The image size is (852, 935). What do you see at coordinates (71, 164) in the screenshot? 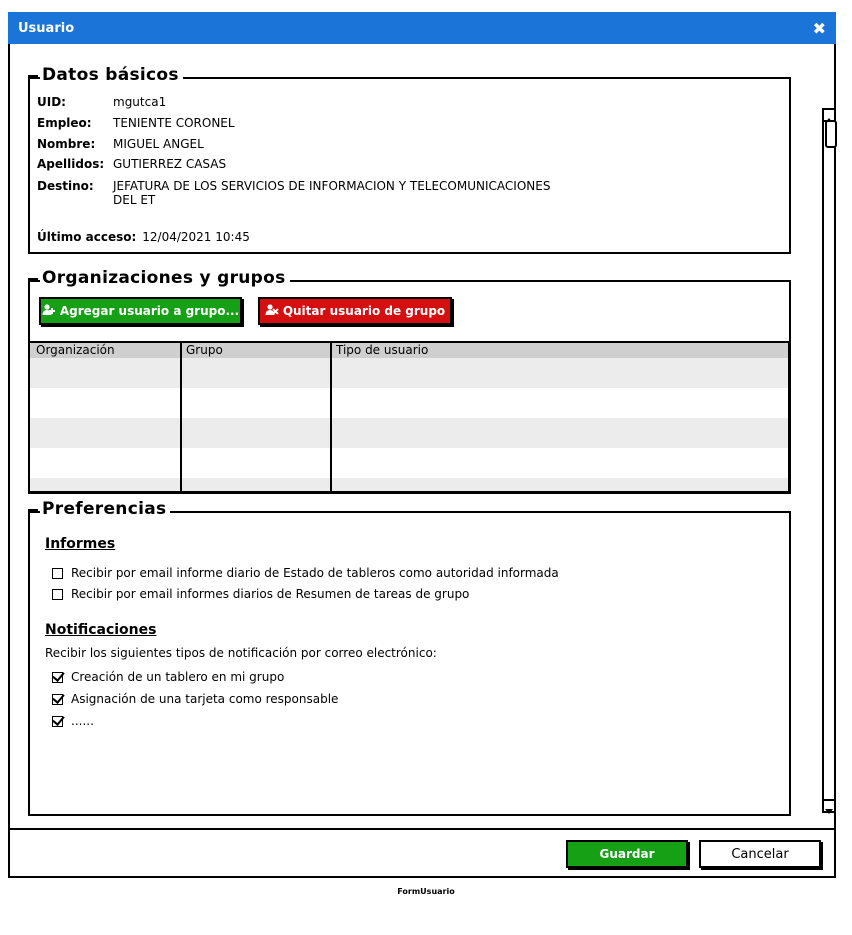
I see `field-label: Apellidos:` at bounding box center [71, 164].